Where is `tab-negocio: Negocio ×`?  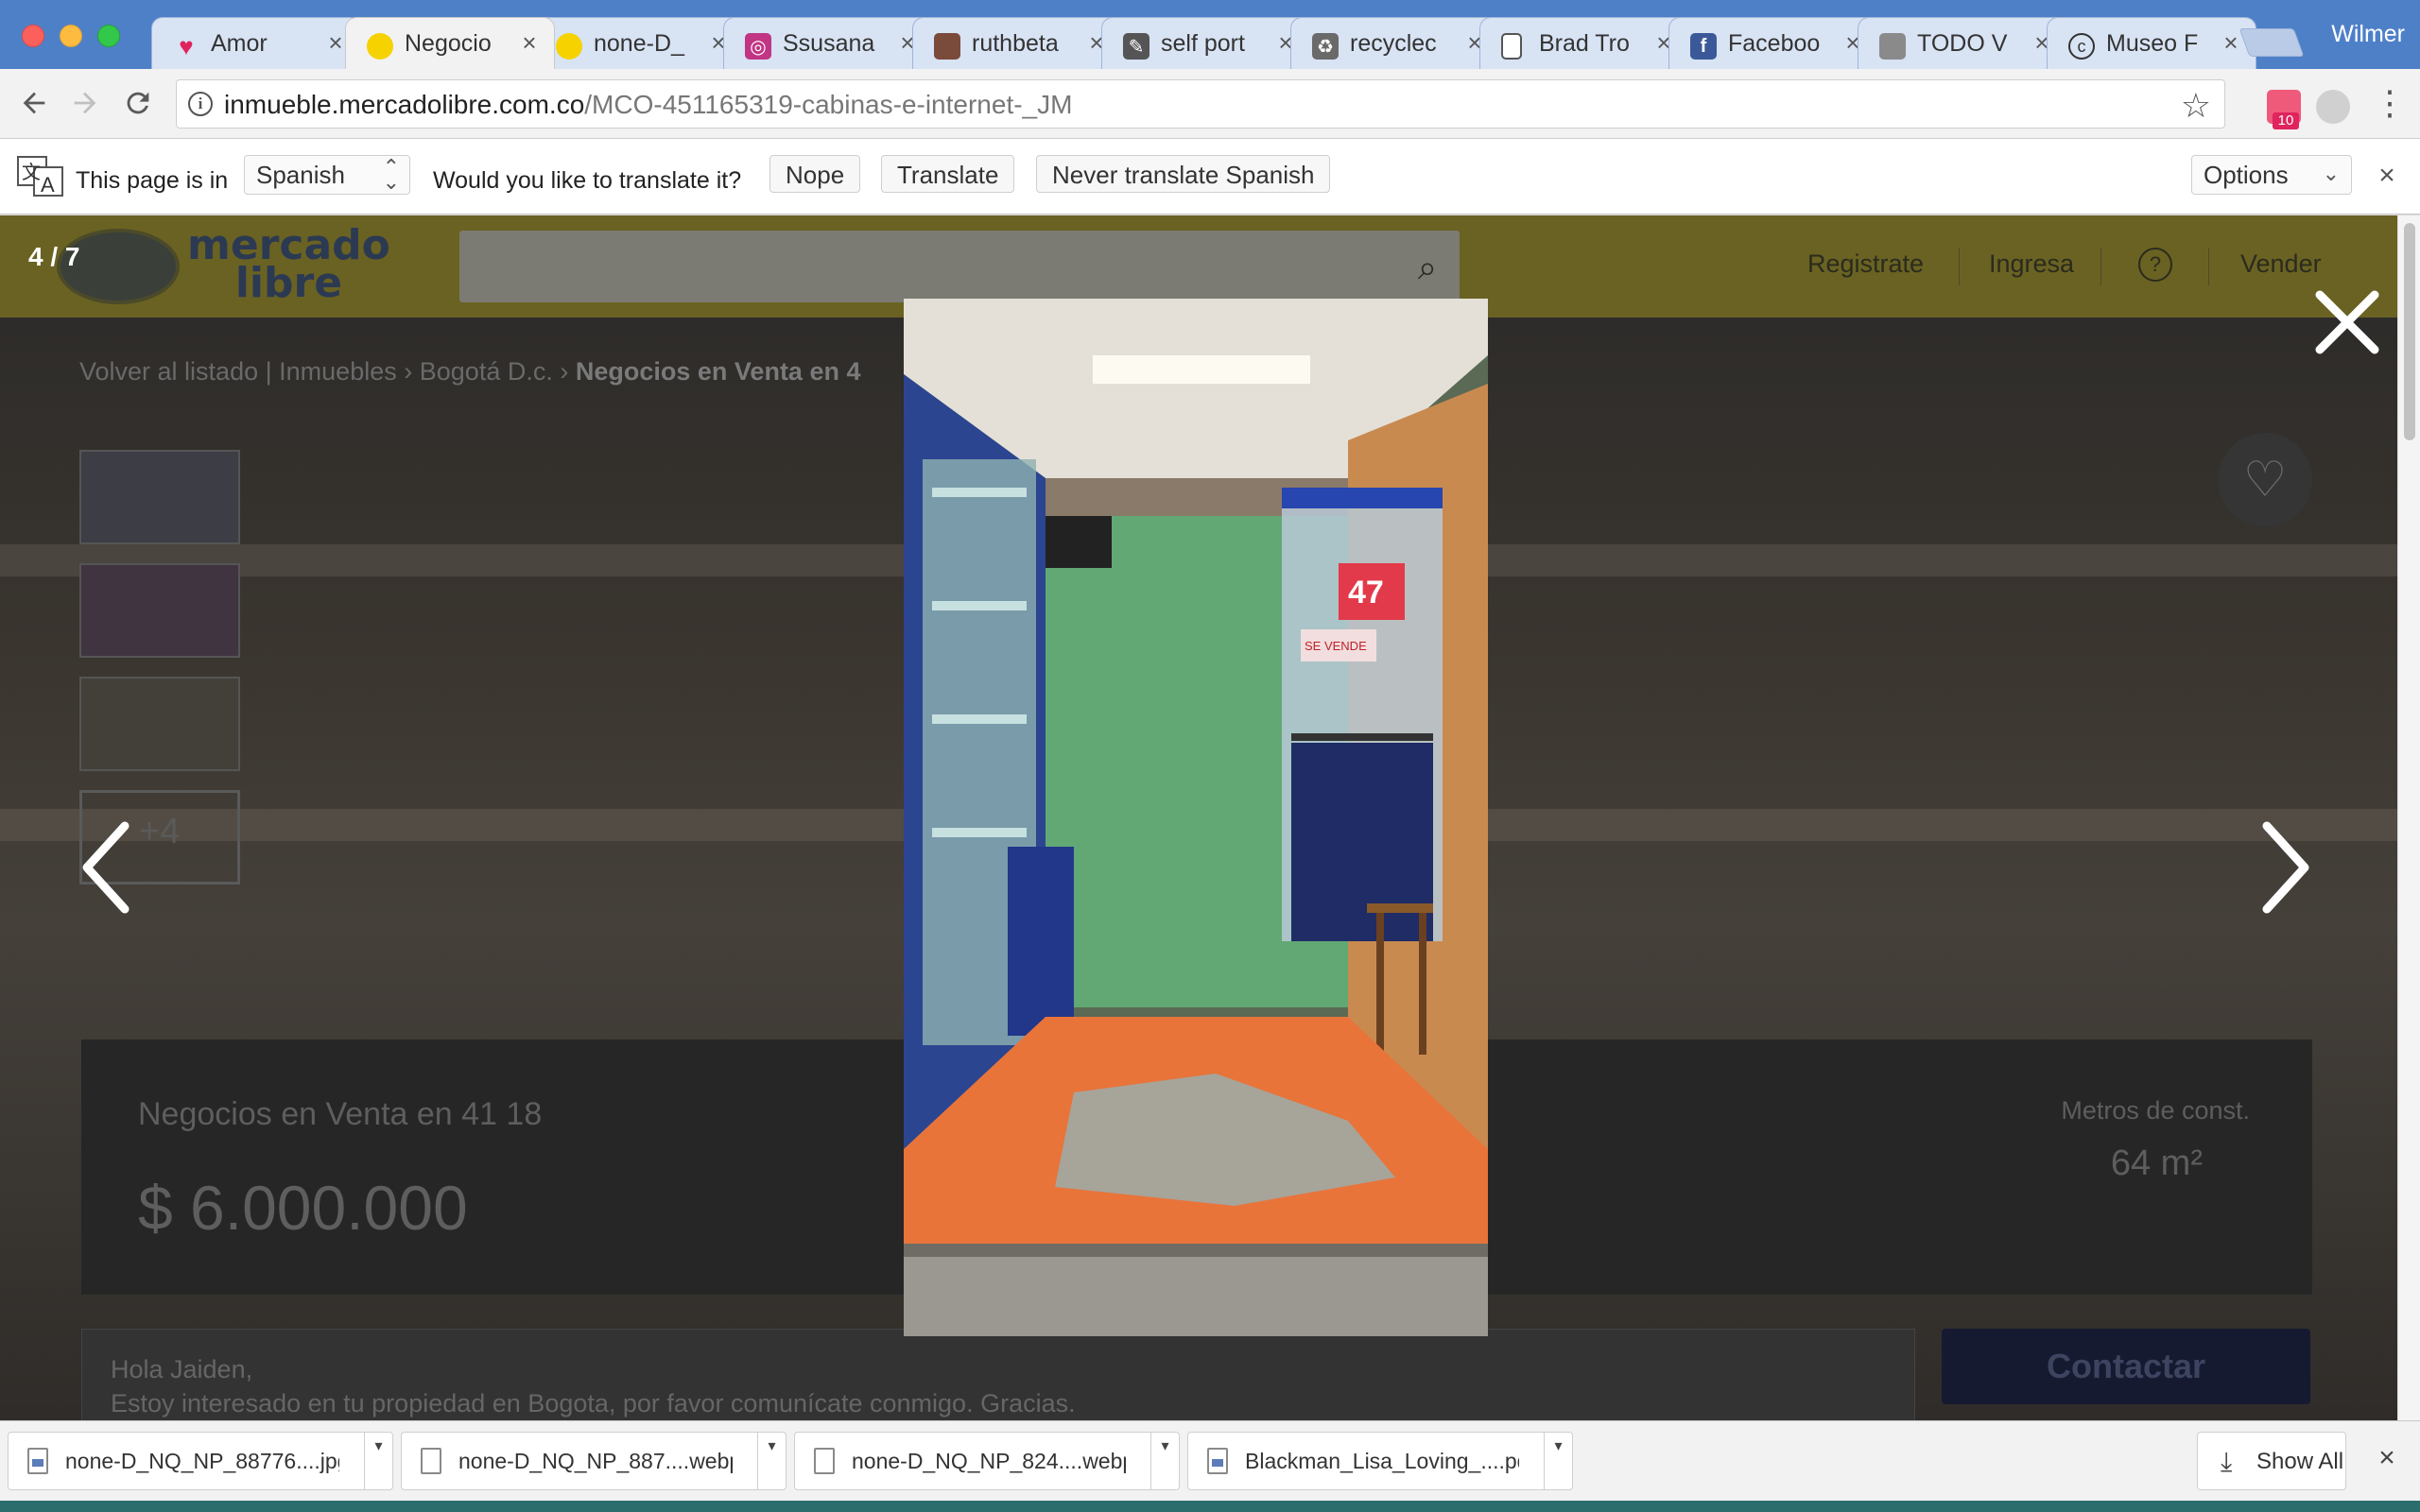
tab-negocio: Negocio × is located at coordinates (450, 43).